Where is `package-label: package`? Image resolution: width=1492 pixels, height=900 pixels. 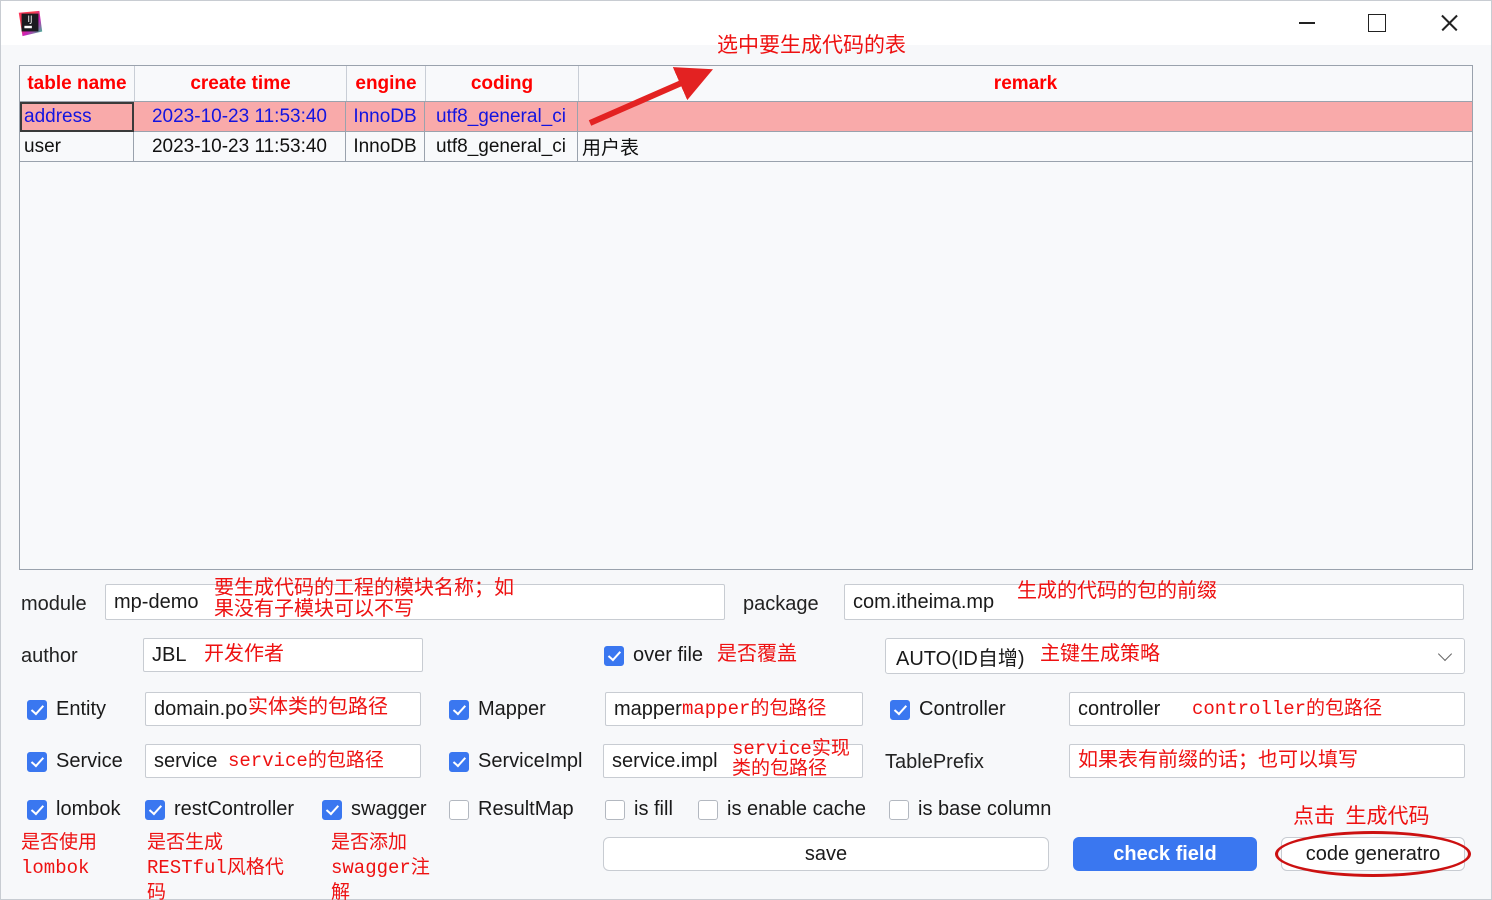
package-label: package is located at coordinates (781, 604).